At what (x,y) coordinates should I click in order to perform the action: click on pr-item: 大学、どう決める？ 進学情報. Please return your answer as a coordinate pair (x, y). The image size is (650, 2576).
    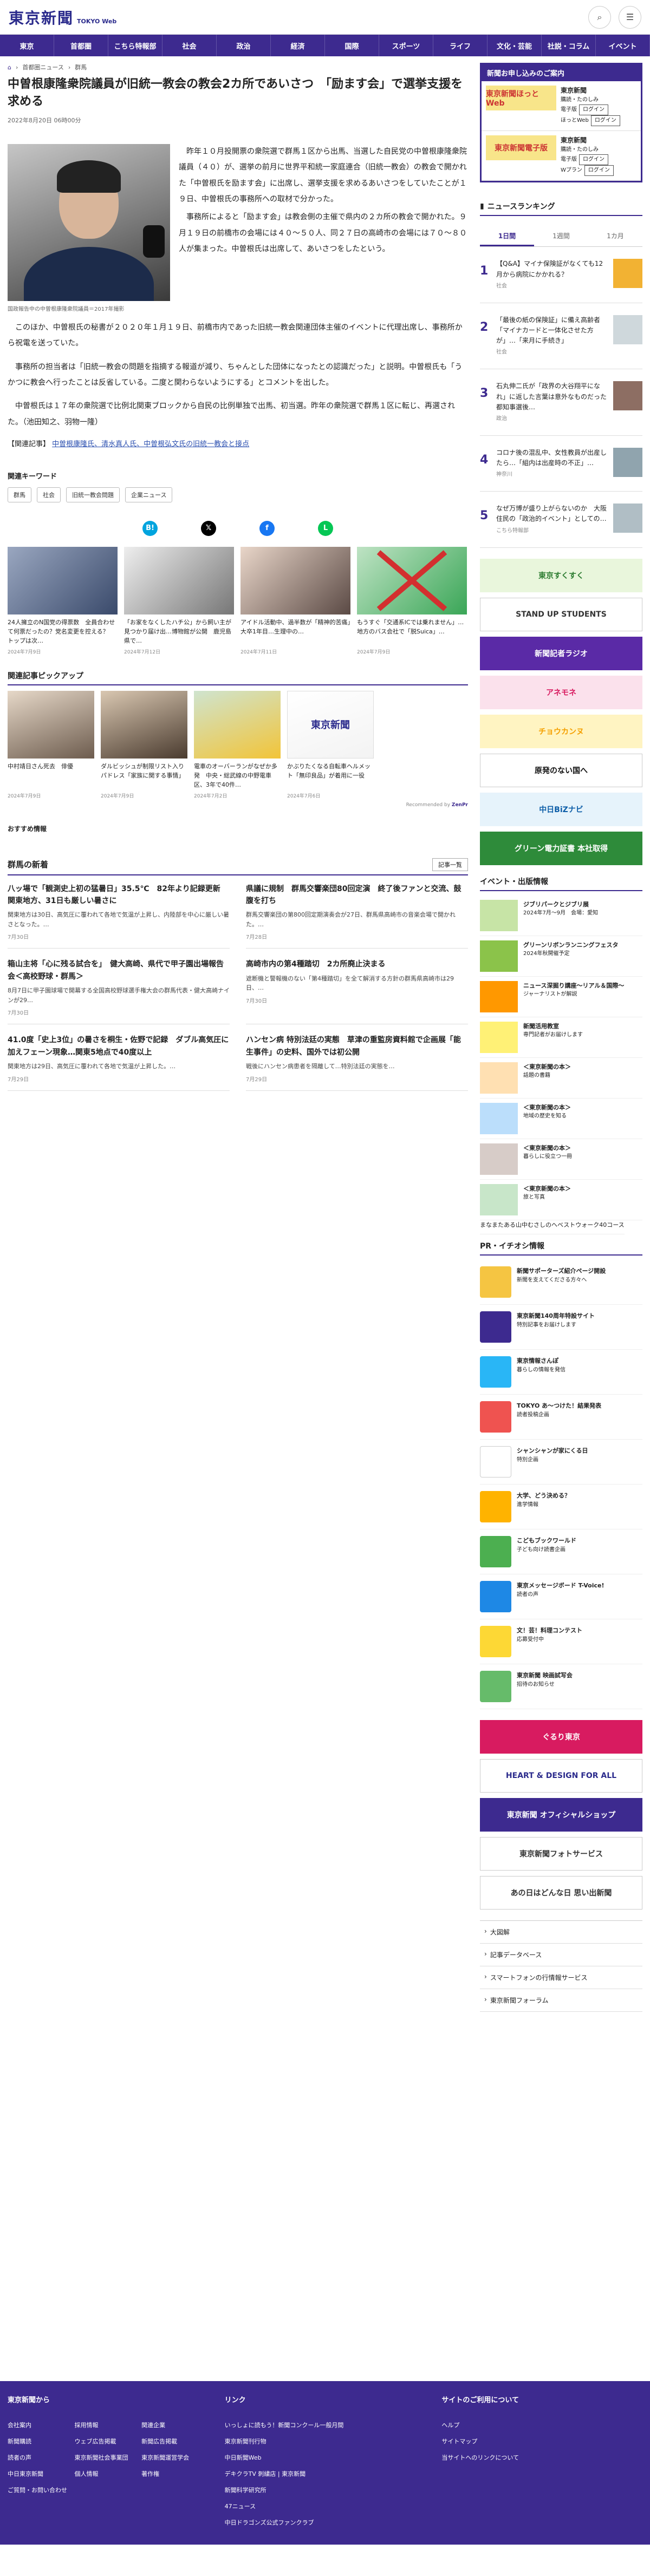
    Looking at the image, I should click on (561, 1507).